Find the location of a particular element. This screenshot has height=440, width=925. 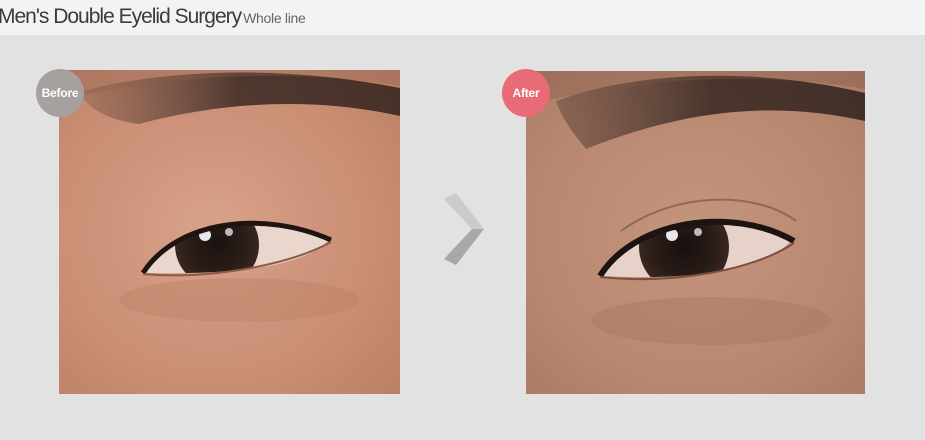

after-badge: After is located at coordinates (526, 93).